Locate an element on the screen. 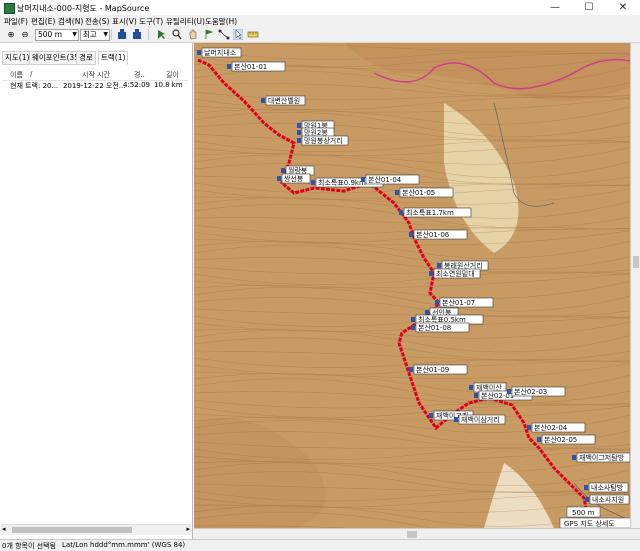 The width and height of the screenshot is (640, 551). waypoint-label: 본산01-06 is located at coordinates (433, 234).